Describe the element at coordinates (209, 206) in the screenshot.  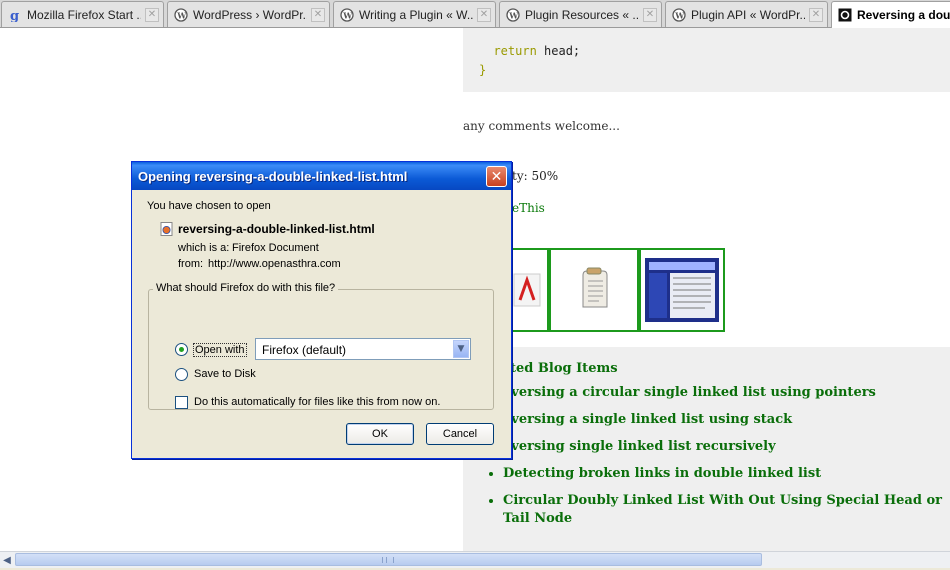
I see `chosen-label: You have chosen to open` at that location.